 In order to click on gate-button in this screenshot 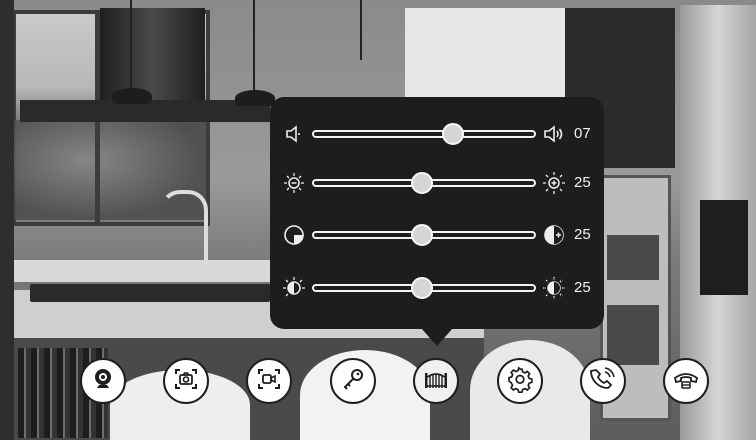, I will do `click(436, 381)`.